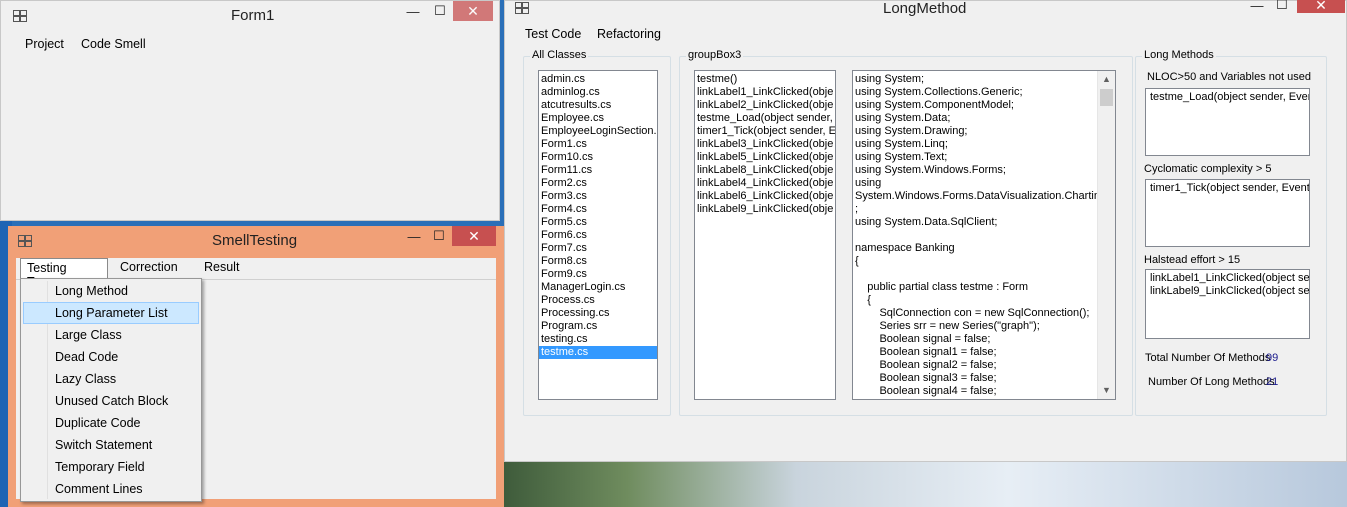 This screenshot has width=1347, height=507. I want to click on list-item: adminlog.cs, so click(598, 92).